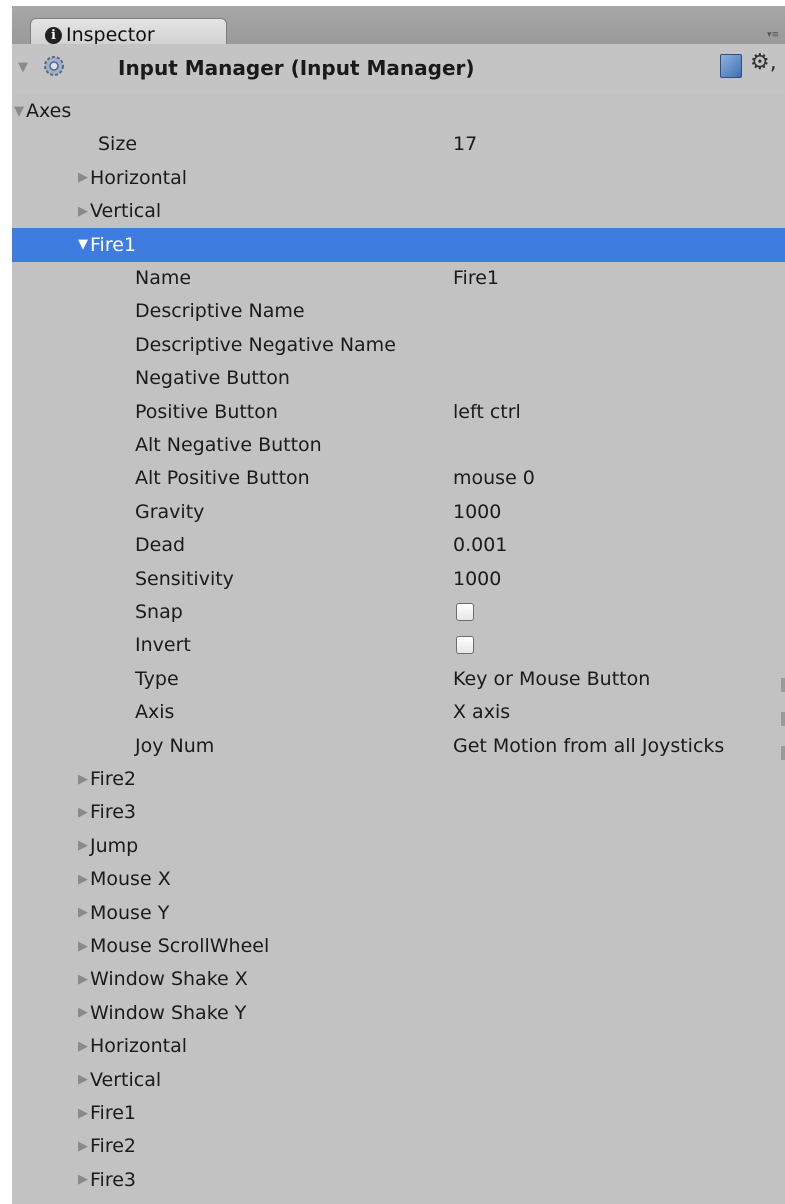 Image resolution: width=785 pixels, height=1204 pixels. What do you see at coordinates (130, 879) in the screenshot?
I see `axis-item-label: Mouse X` at bounding box center [130, 879].